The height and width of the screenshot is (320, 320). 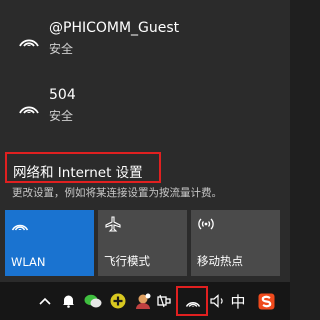 I want to click on ime-indicator: 中, so click(x=238, y=301).